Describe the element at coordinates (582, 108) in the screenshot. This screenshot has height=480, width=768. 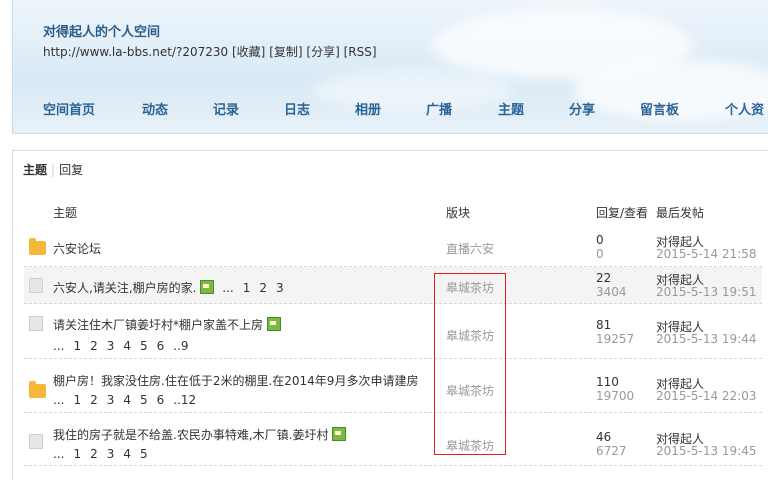
I see `nav-share: 分享` at that location.